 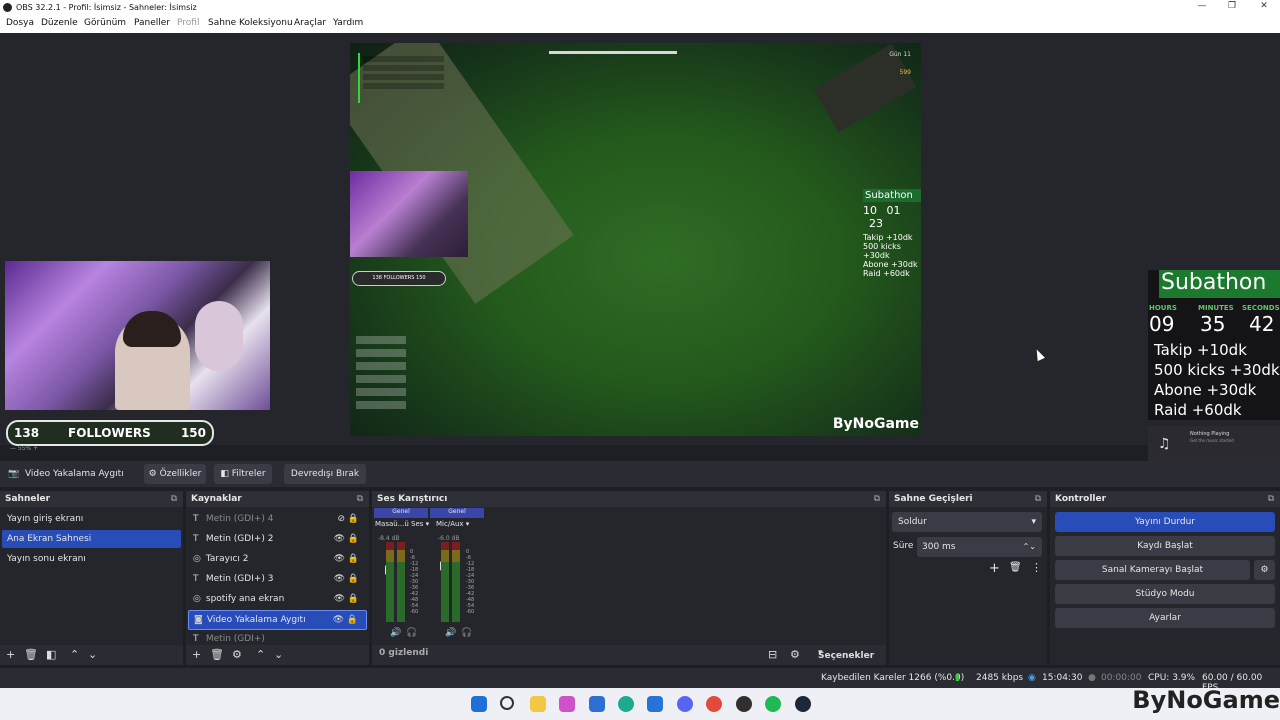 What do you see at coordinates (399, 278) in the screenshot?
I see `game-followers: 138 FOLLOWERS 150` at bounding box center [399, 278].